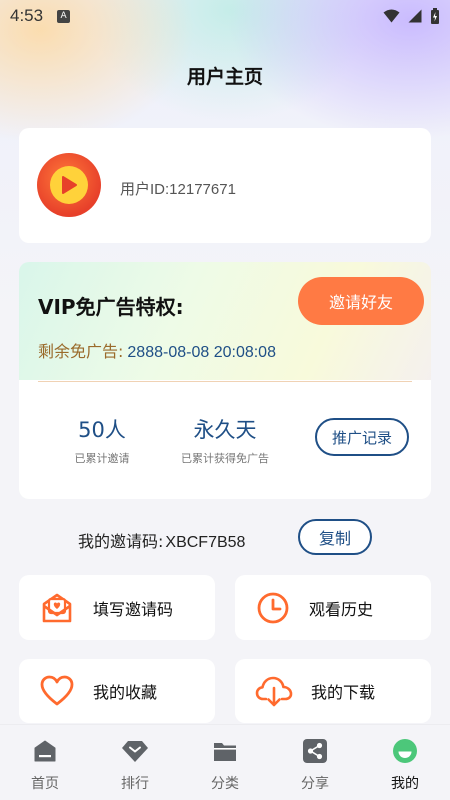  What do you see at coordinates (201, 352) in the screenshot?
I see `remaining-date: 2888-08-08 20:08:08` at bounding box center [201, 352].